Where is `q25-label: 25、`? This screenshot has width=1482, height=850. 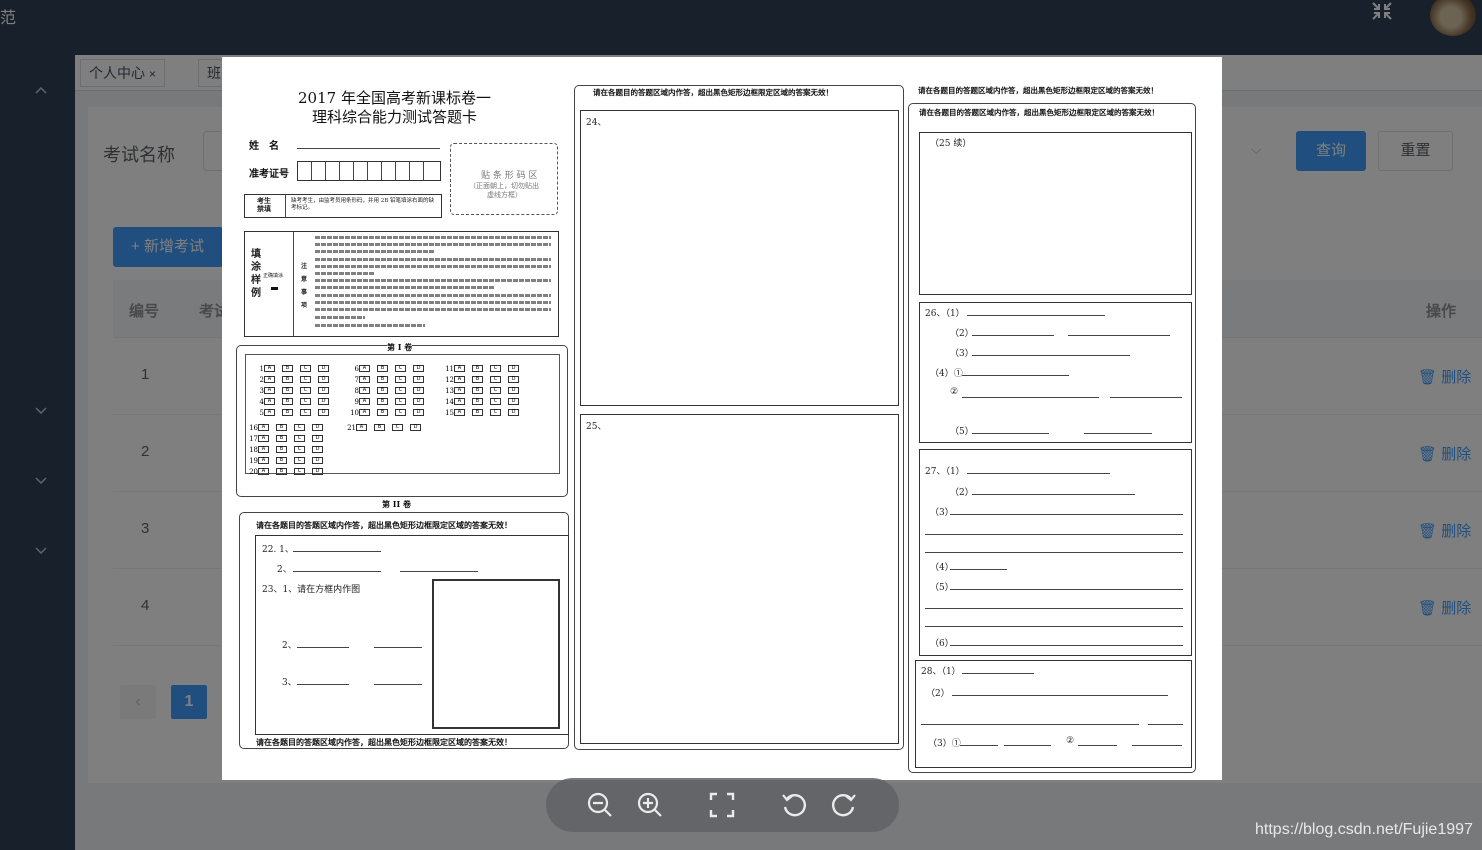
q25-label: 25、 is located at coordinates (596, 427).